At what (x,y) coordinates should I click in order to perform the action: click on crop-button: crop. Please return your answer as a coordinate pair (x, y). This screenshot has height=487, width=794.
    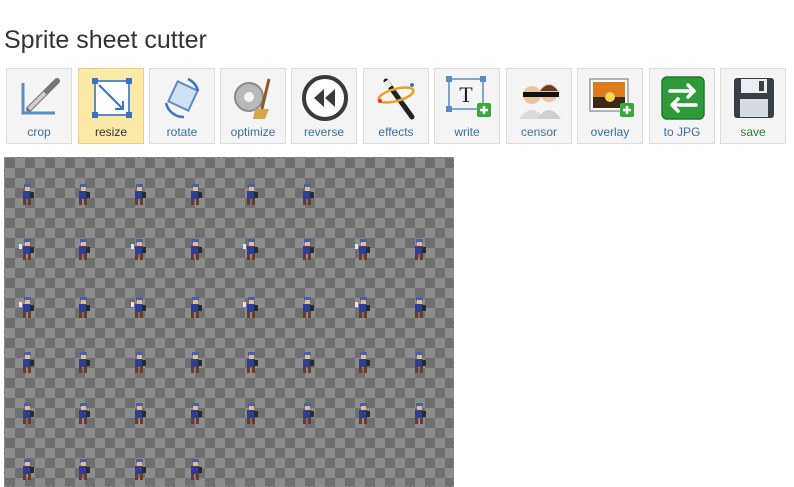
    Looking at the image, I should click on (39, 106).